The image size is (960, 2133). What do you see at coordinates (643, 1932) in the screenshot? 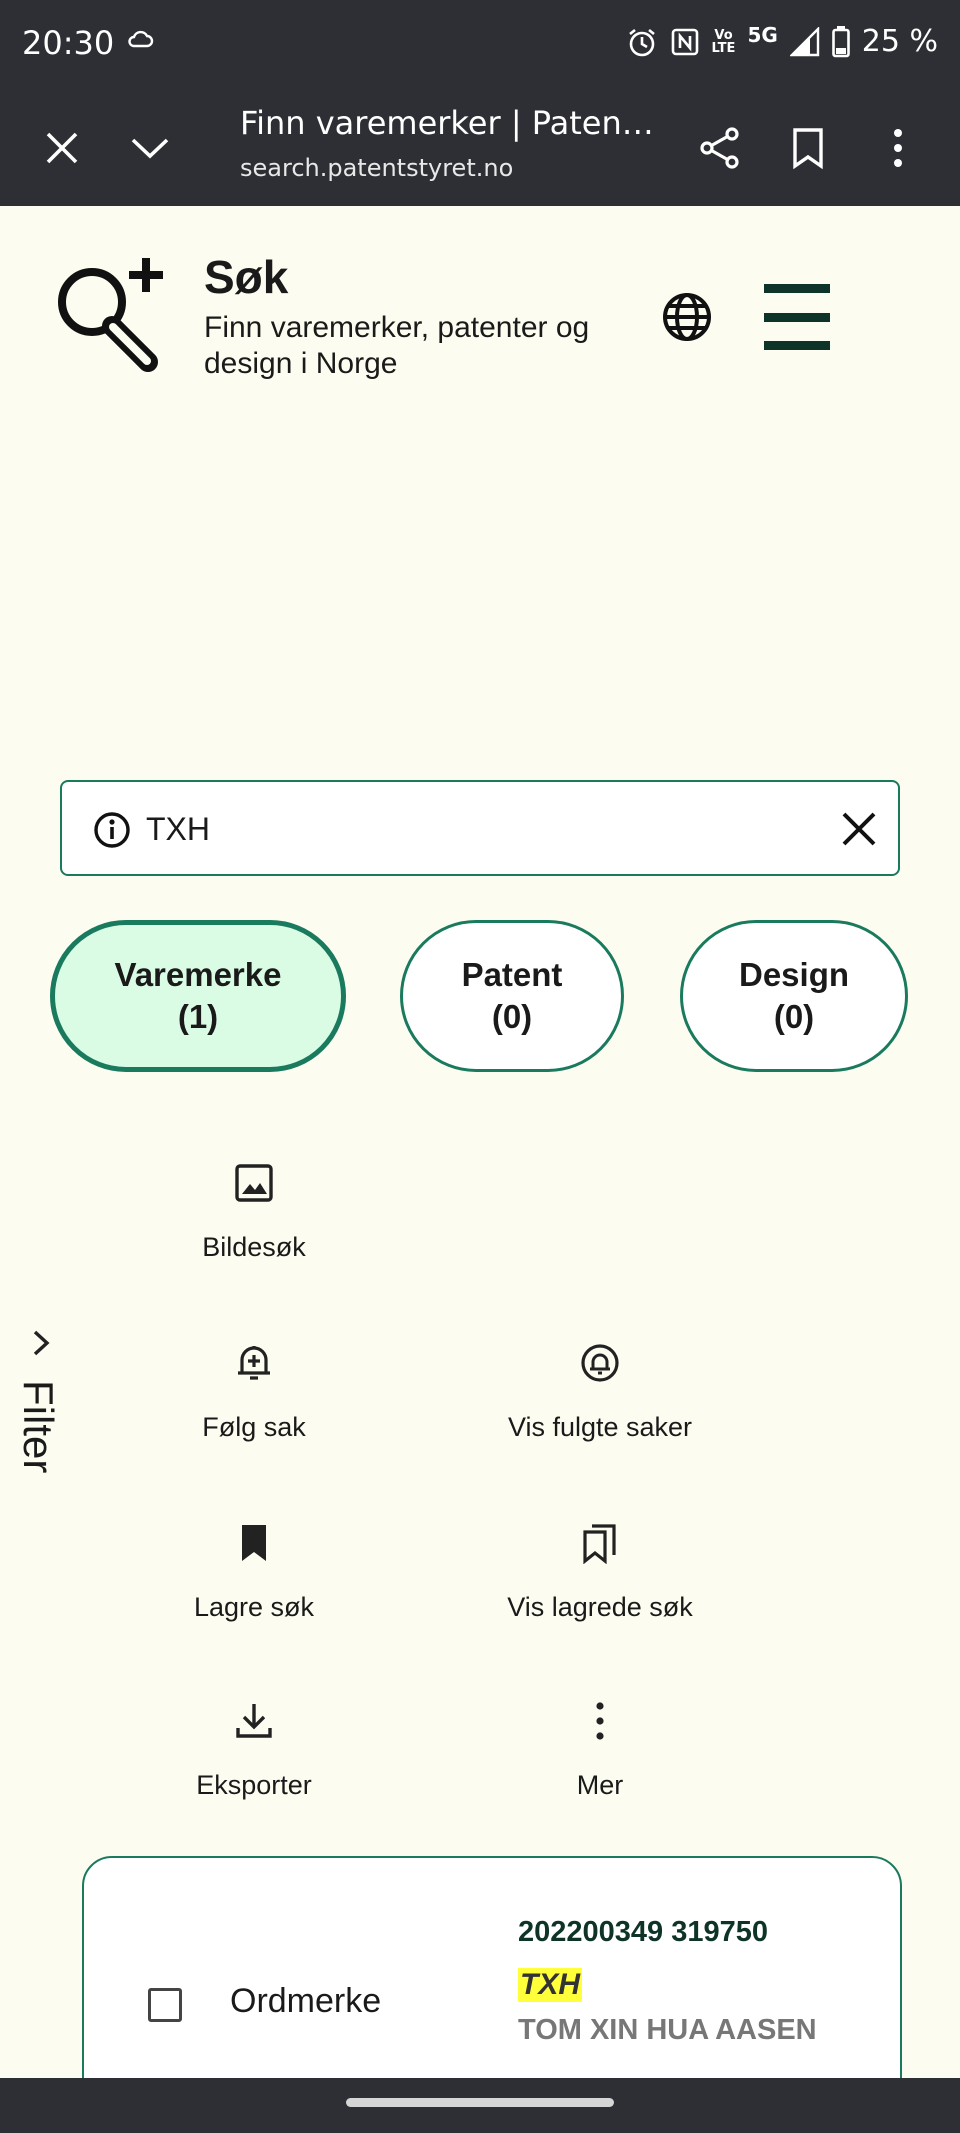
I see `result-number: 202200349 319750` at bounding box center [643, 1932].